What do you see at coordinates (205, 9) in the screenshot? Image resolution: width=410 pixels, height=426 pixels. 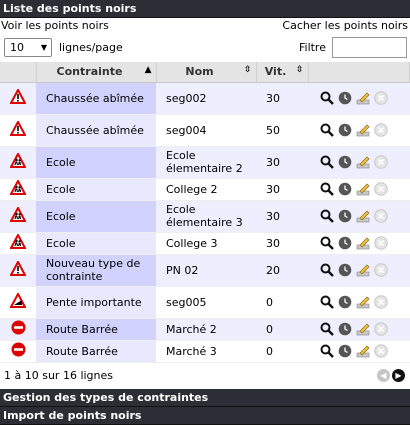 I see `section-title: Liste des points noirs` at bounding box center [205, 9].